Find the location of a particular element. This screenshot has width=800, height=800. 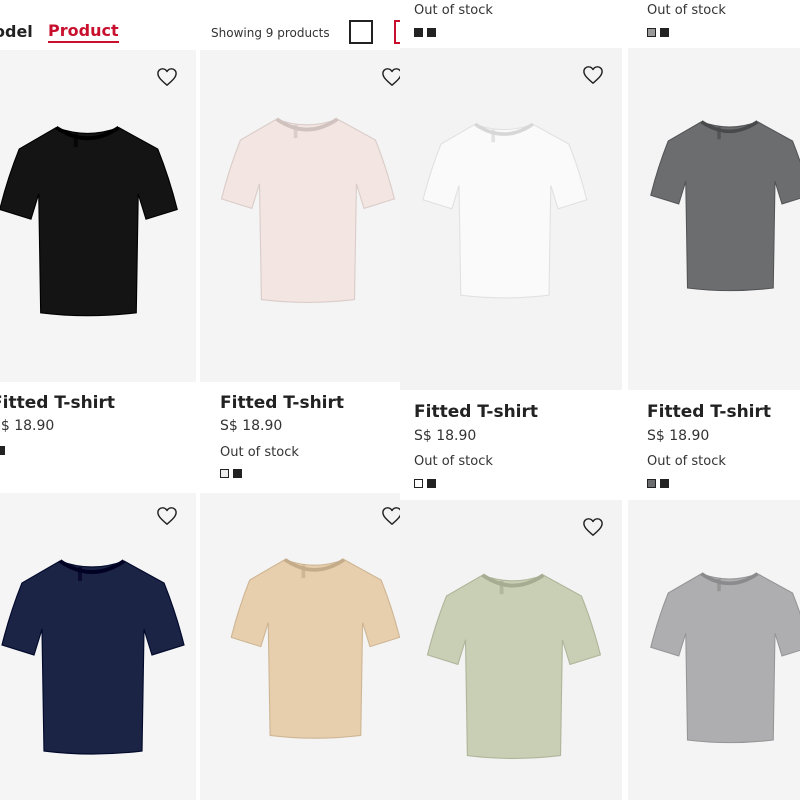

product-card: Fitted T-shirt S$ 18.90 is located at coordinates (98, 260).